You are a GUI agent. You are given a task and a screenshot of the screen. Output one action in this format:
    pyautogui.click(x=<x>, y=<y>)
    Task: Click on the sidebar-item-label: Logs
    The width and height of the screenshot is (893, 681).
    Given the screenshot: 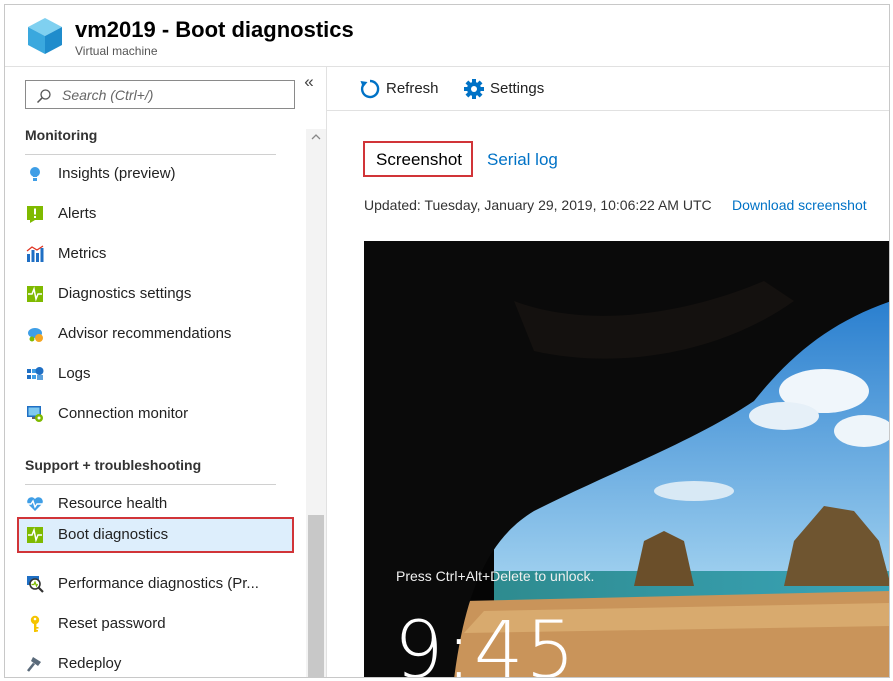 What is the action you would take?
    pyautogui.click(x=74, y=373)
    